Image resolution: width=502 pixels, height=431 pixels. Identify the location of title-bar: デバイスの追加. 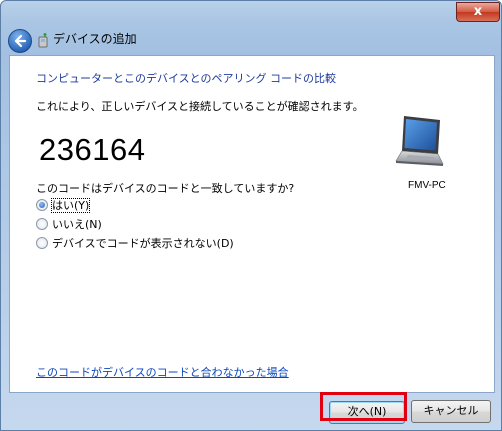
(251, 38).